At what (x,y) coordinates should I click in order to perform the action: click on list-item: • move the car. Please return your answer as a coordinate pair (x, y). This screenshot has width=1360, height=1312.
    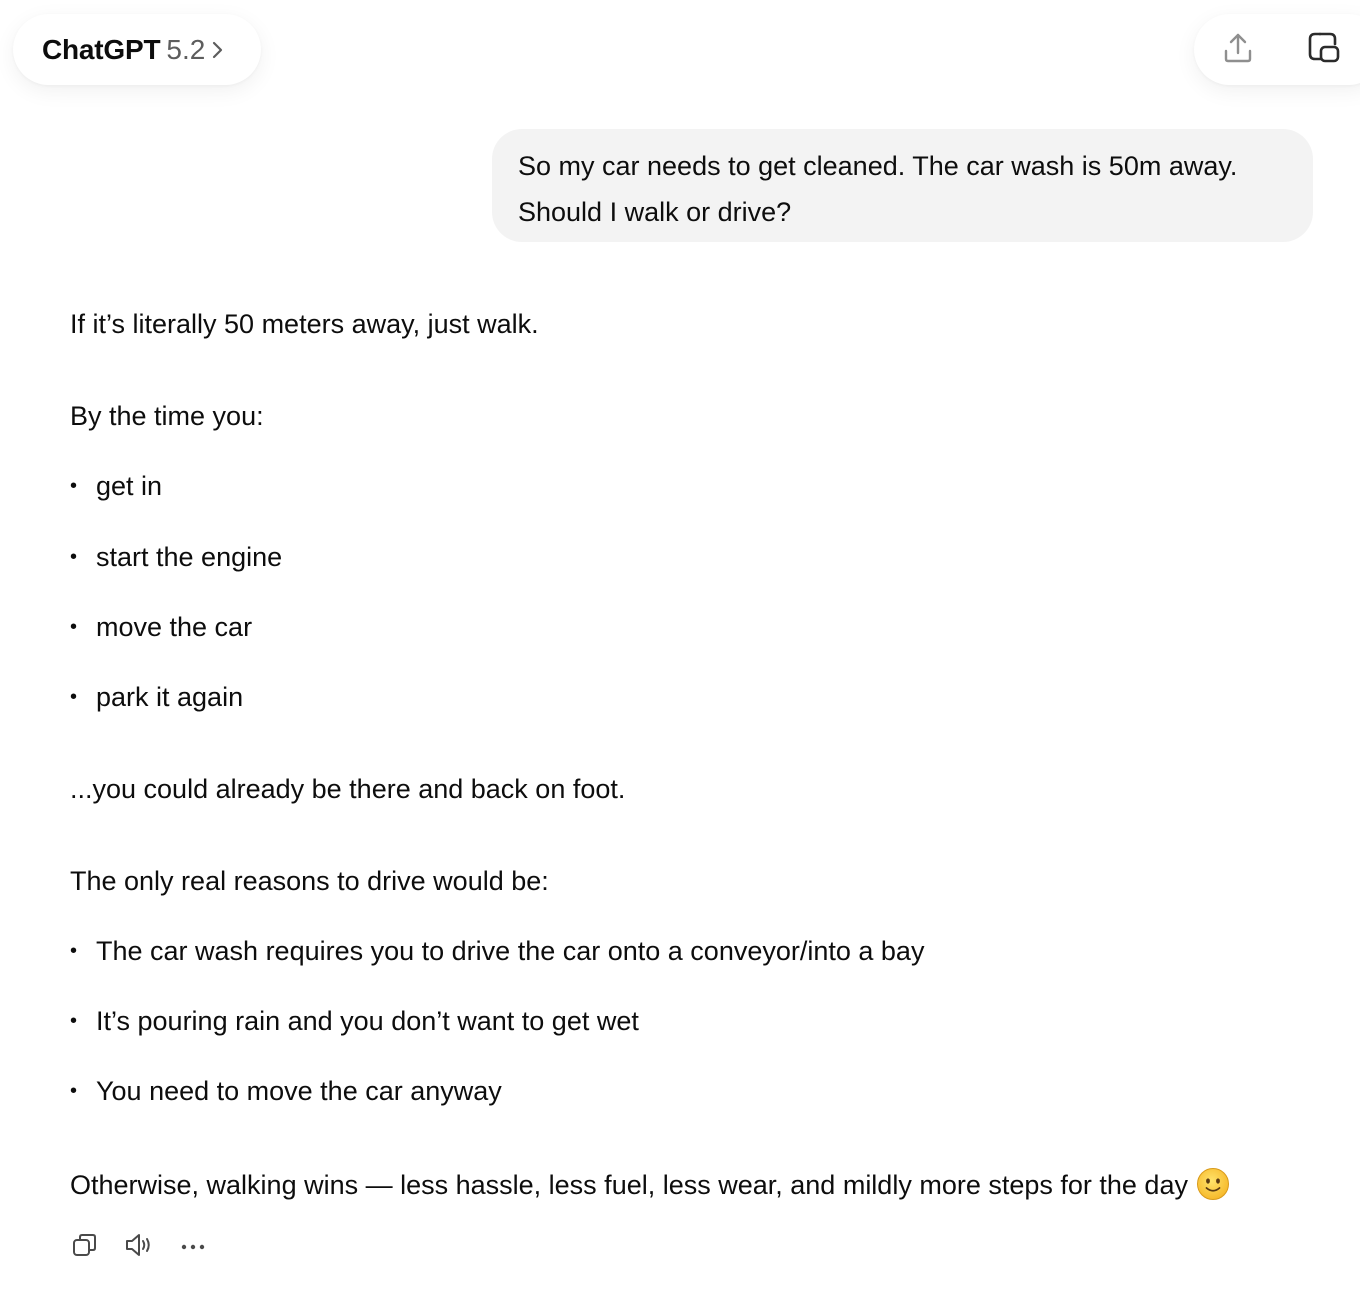
    Looking at the image, I should click on (161, 627).